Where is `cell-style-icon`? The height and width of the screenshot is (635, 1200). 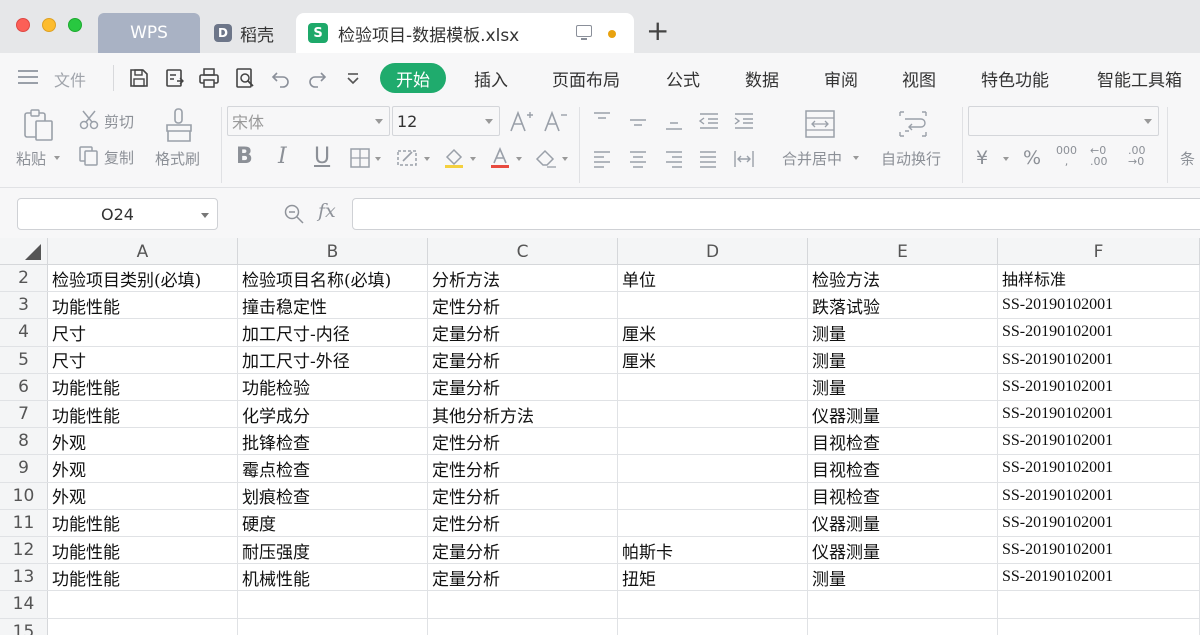 cell-style-icon is located at coordinates (407, 158).